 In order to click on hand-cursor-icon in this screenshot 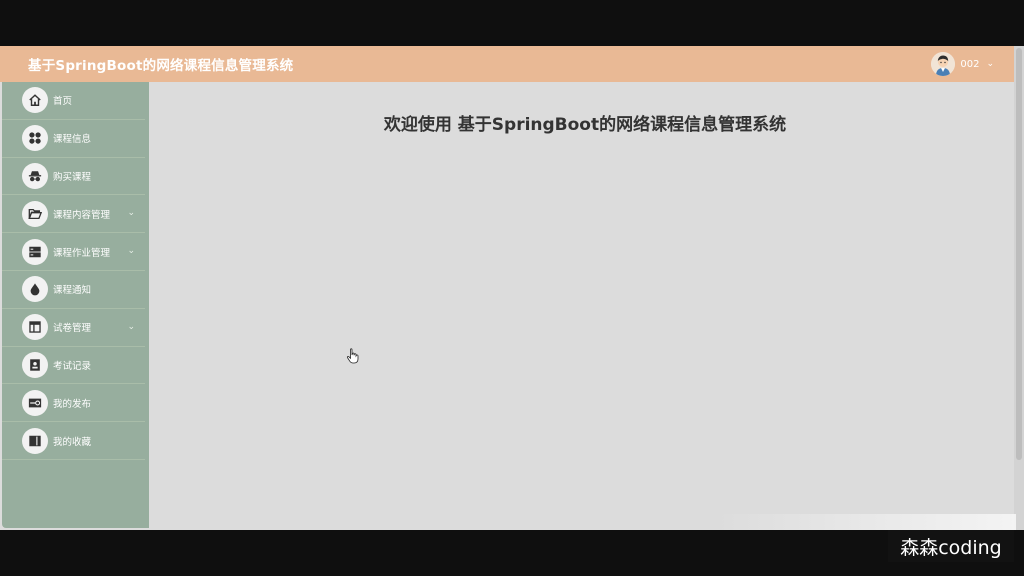, I will do `click(352, 356)`.